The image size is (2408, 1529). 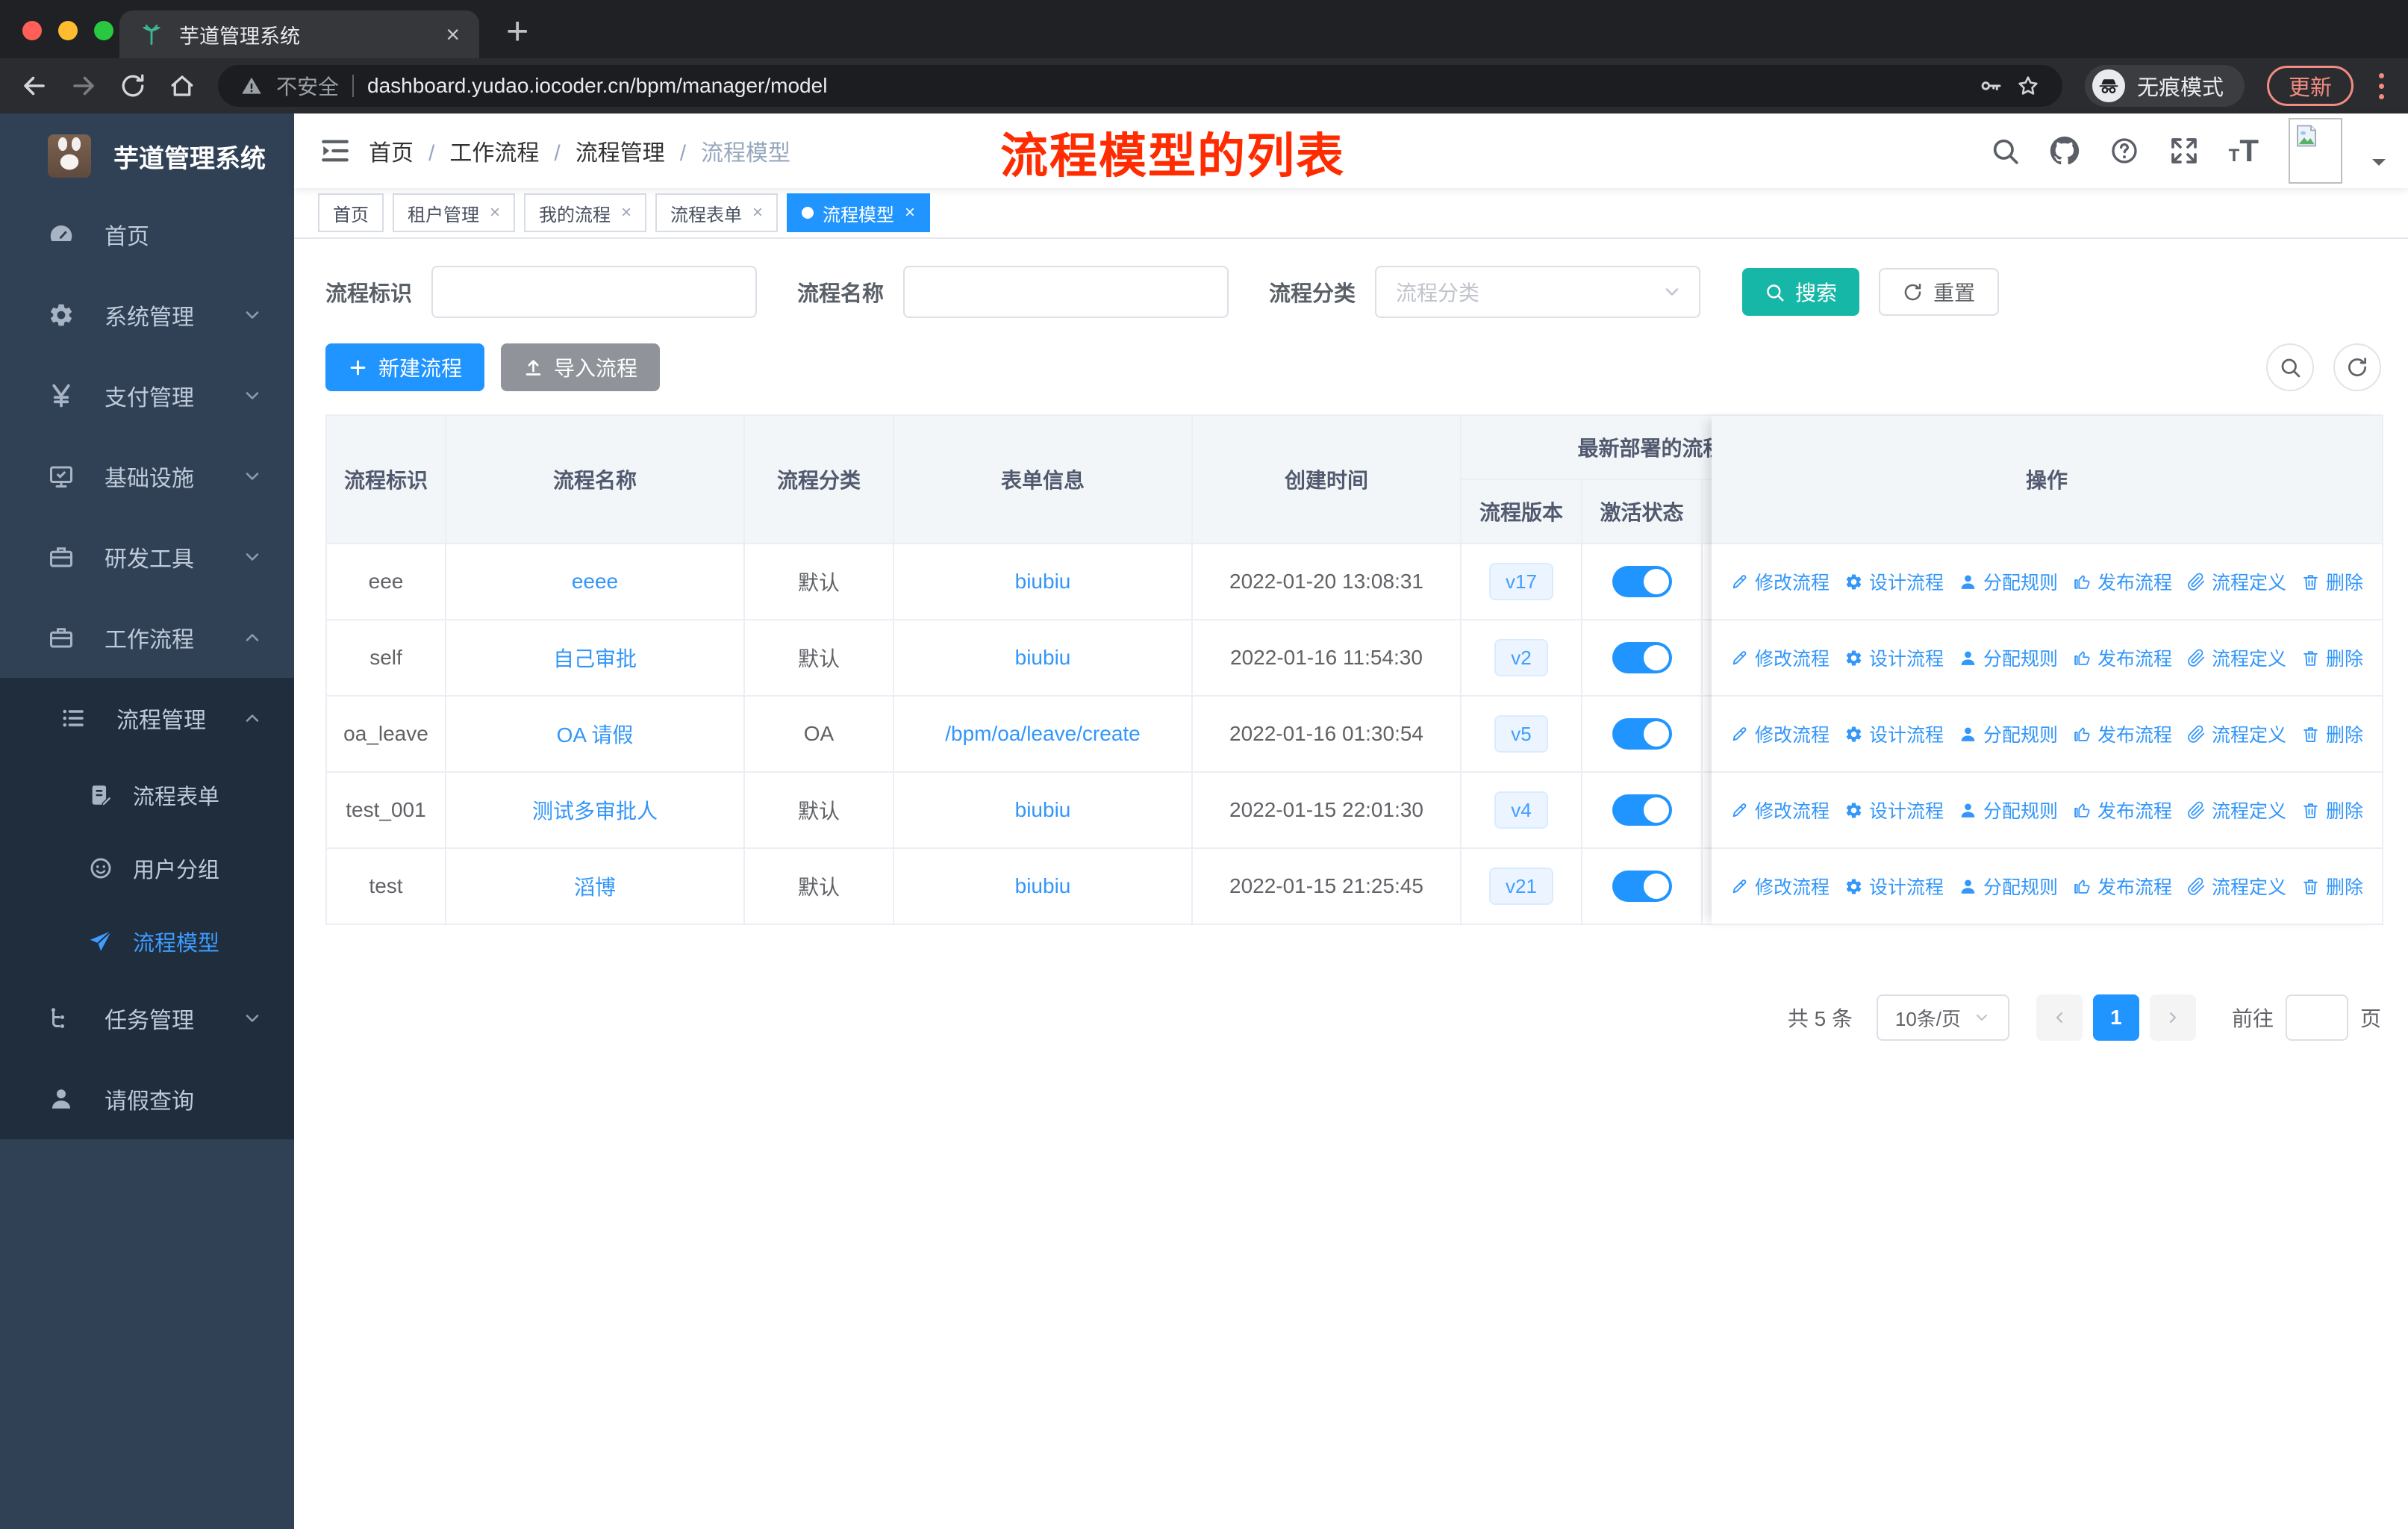 What do you see at coordinates (391, 150) in the screenshot?
I see `breadcrumb-home: 首页` at bounding box center [391, 150].